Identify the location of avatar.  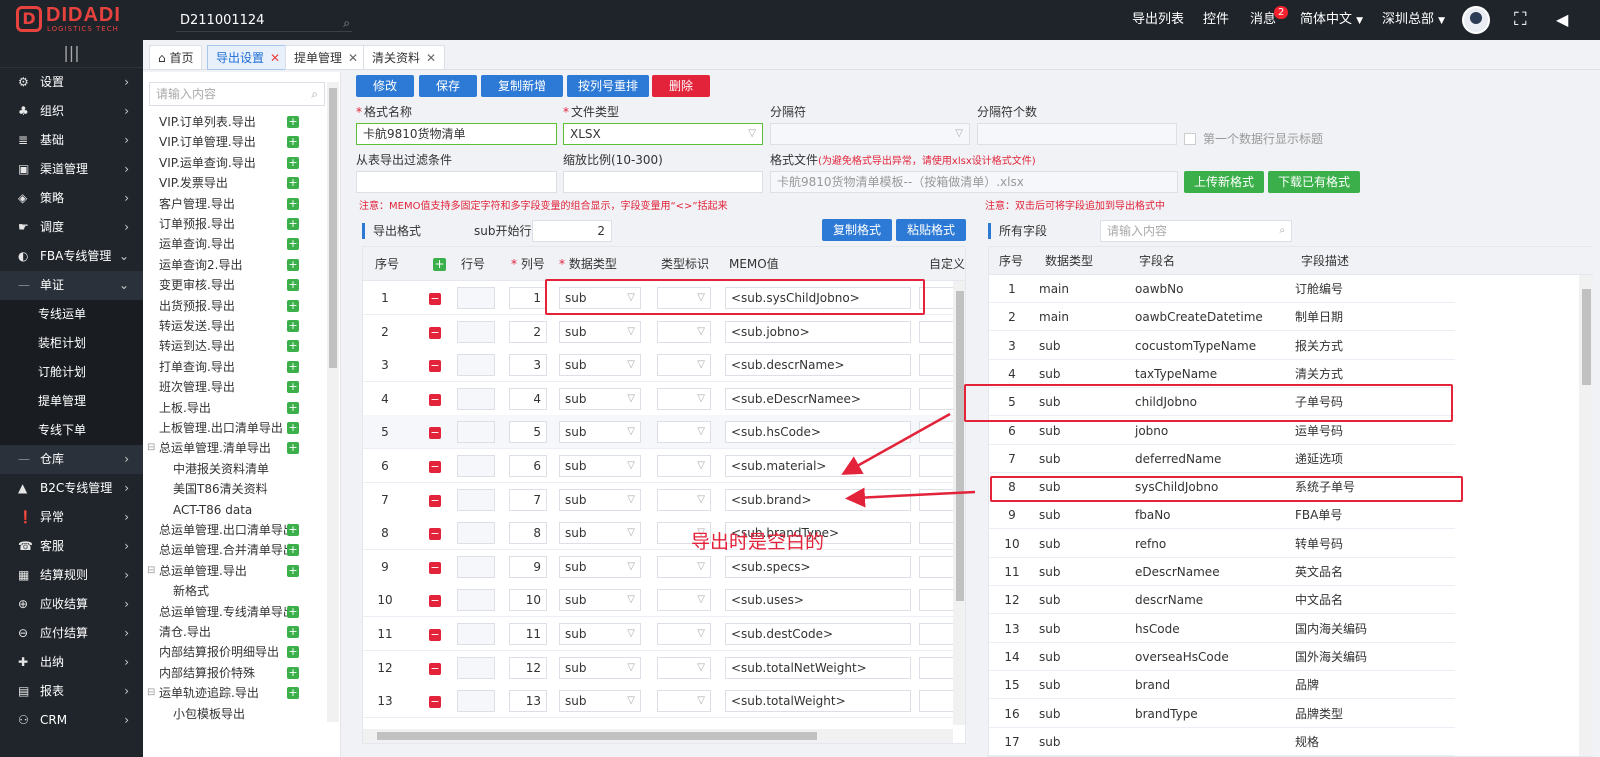
(1476, 20).